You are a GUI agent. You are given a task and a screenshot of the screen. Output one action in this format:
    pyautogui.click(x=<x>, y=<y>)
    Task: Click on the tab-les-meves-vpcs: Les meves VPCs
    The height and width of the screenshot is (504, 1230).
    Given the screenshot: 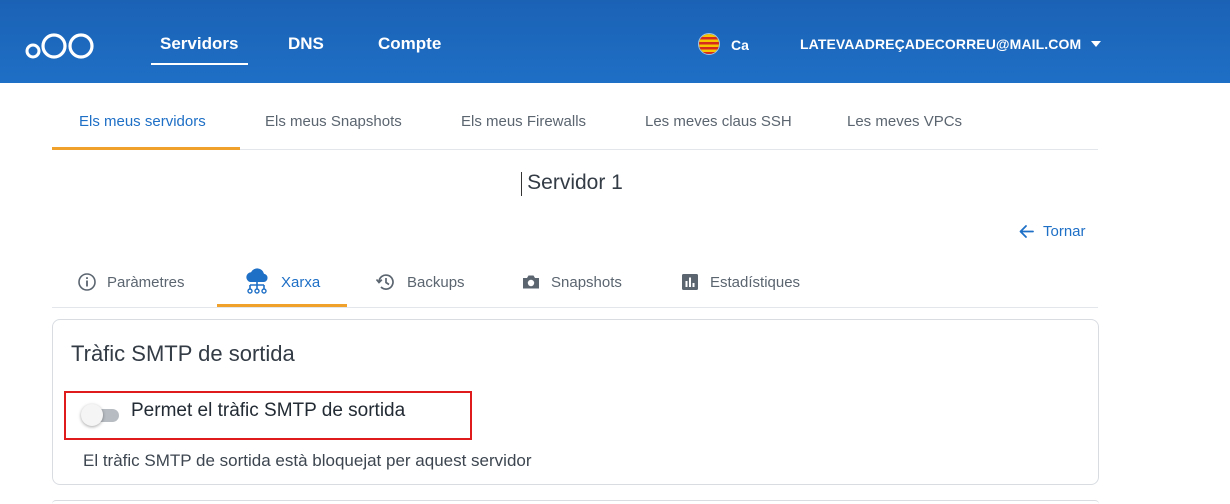 What is the action you would take?
    pyautogui.click(x=904, y=121)
    